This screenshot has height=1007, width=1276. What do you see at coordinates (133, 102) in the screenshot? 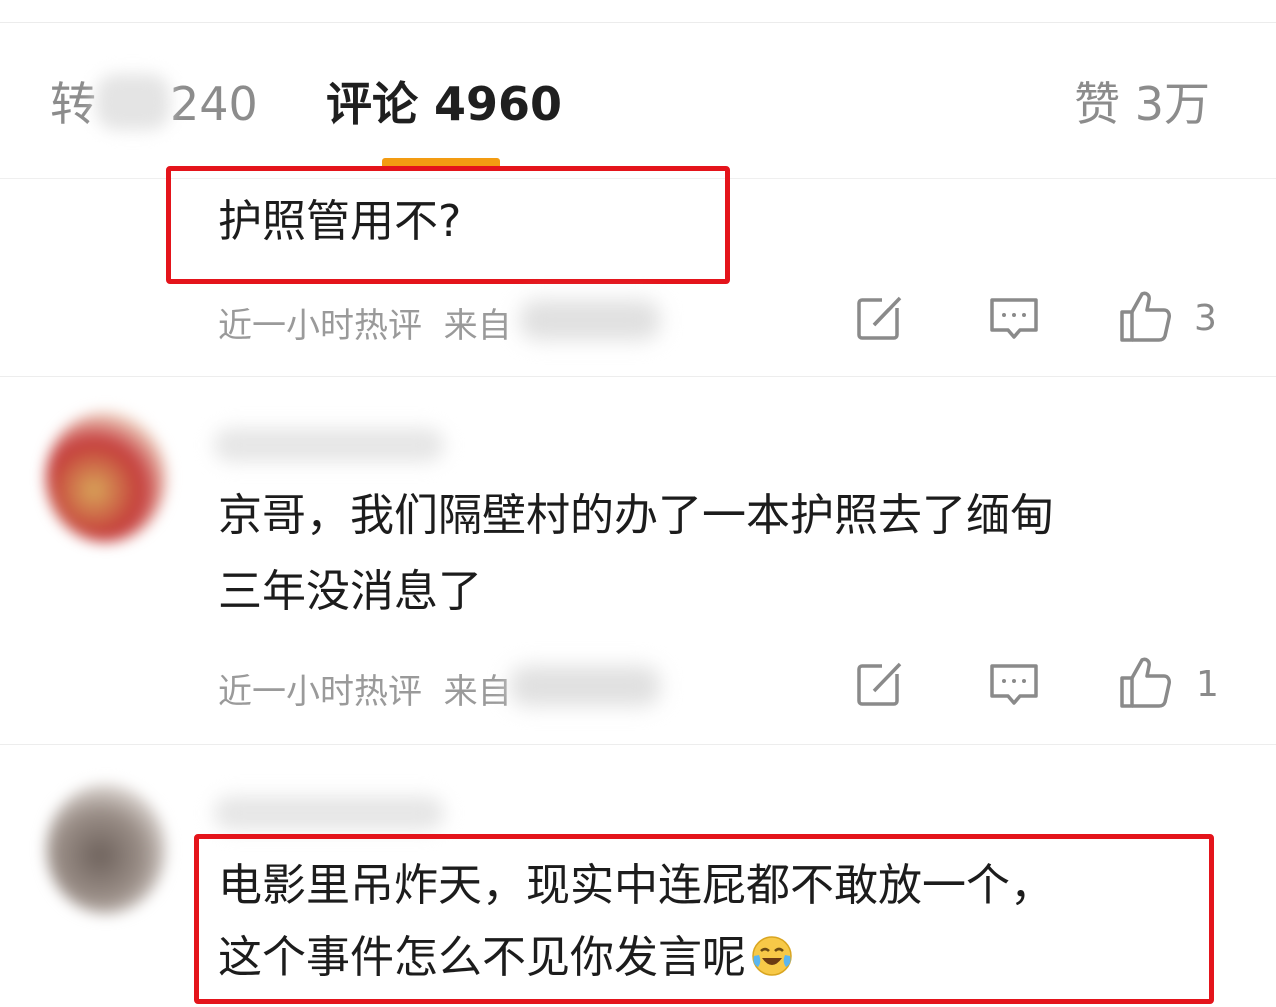
I see `blurred-text` at bounding box center [133, 102].